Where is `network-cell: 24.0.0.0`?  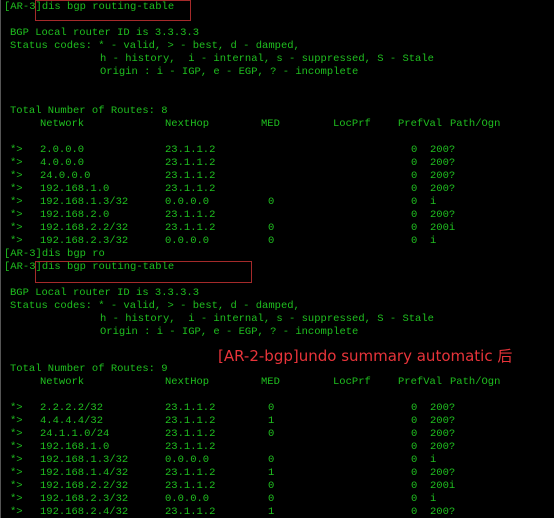 network-cell: 24.0.0.0 is located at coordinates (65, 176).